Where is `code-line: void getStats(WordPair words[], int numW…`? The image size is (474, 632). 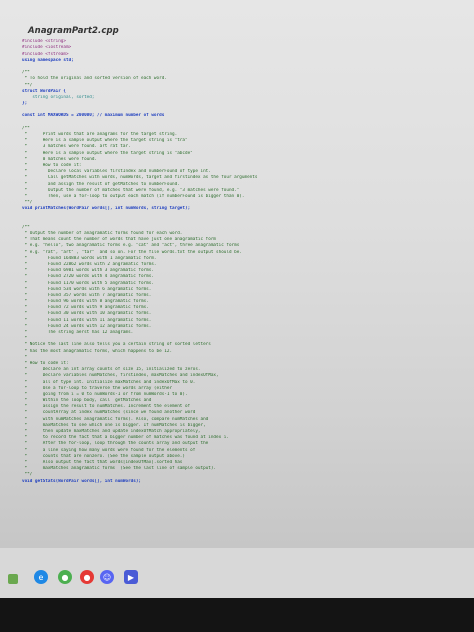 code-line: void getStats(WordPair words[], int numW… is located at coordinates (81, 481).